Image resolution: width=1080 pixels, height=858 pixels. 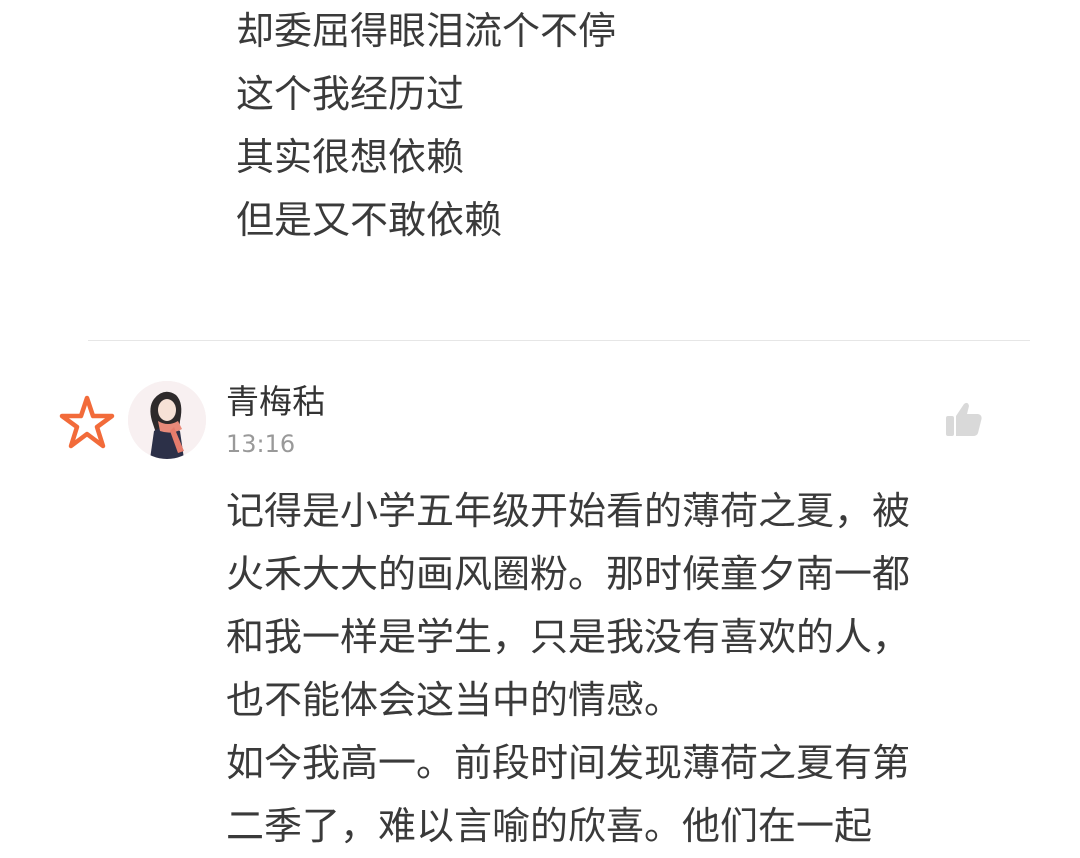 I want to click on comment-line: 火禾大大的画风圈粉。那时候童夕南一都, so click(x=568, y=574).